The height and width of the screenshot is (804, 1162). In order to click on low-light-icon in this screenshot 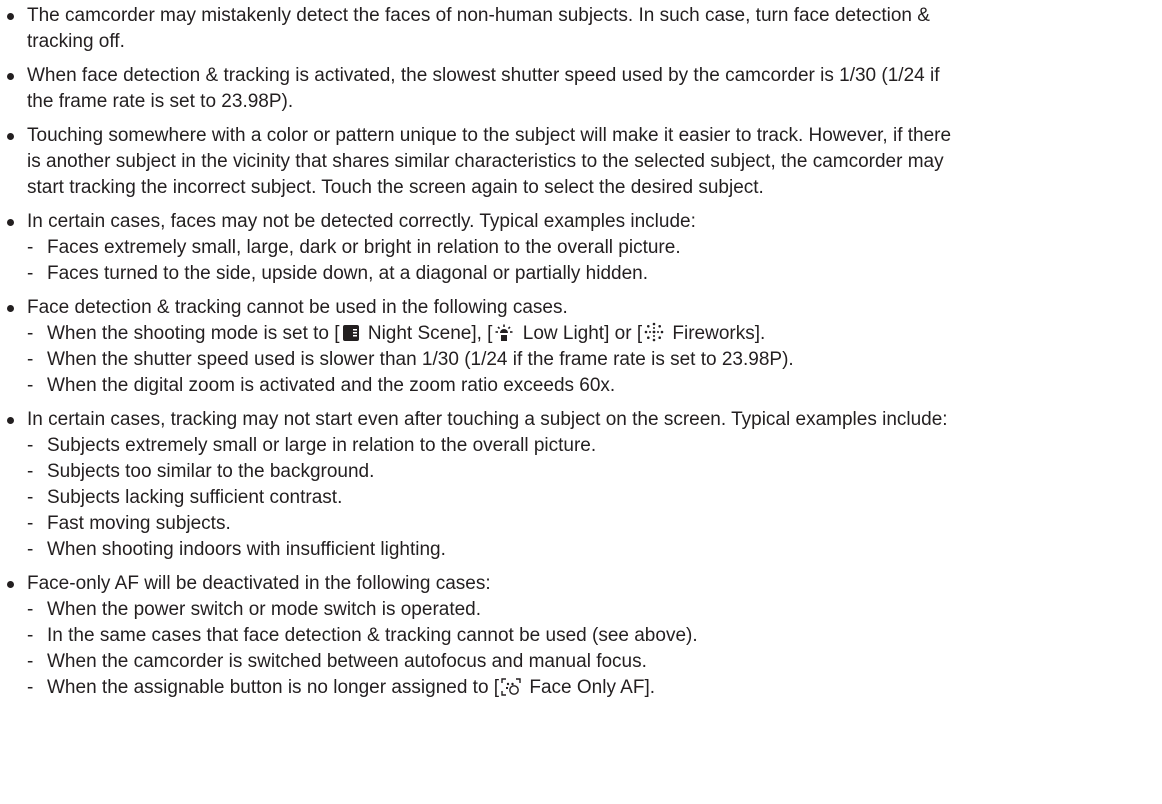, I will do `click(504, 332)`.